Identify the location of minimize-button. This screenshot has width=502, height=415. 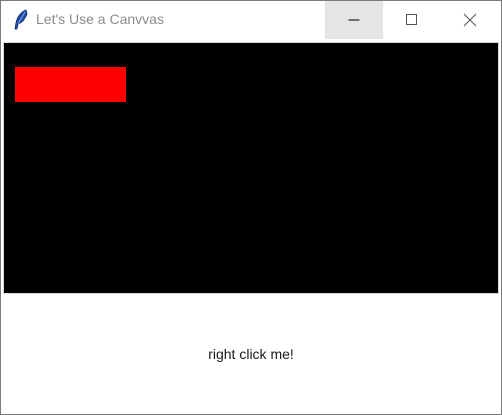
(354, 20).